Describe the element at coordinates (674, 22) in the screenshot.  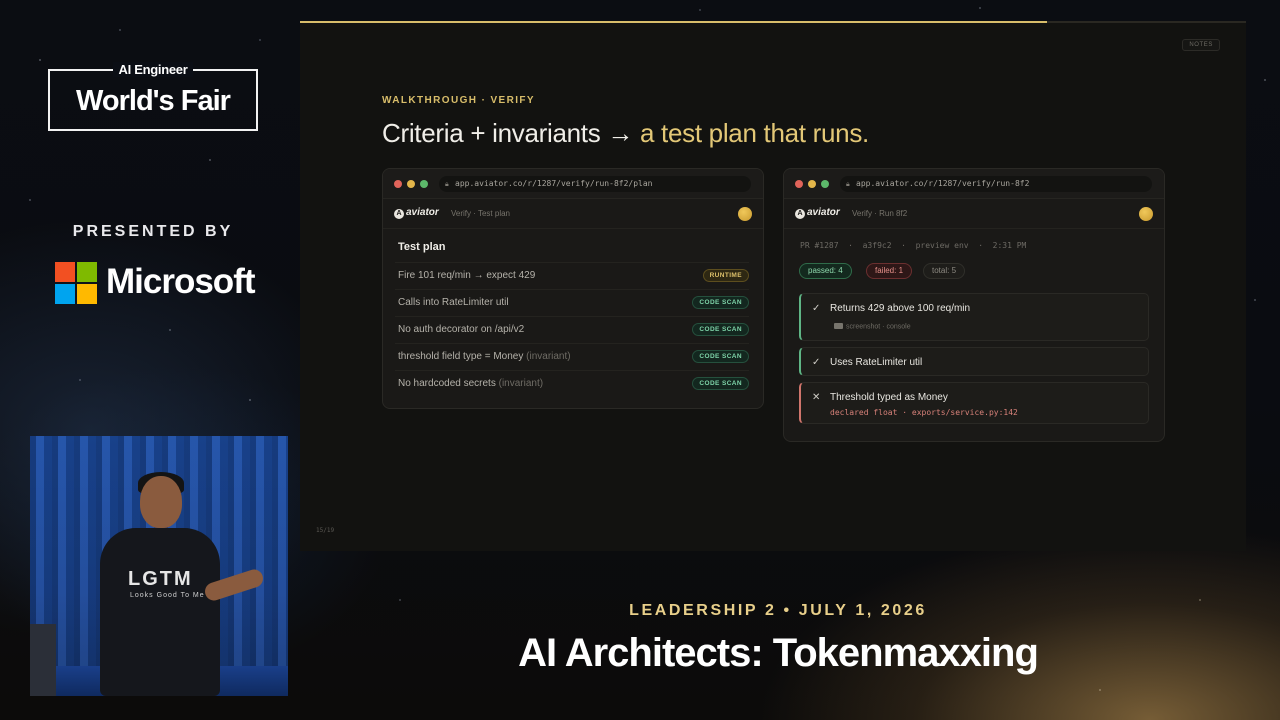
I see `slide-progress-fill` at that location.